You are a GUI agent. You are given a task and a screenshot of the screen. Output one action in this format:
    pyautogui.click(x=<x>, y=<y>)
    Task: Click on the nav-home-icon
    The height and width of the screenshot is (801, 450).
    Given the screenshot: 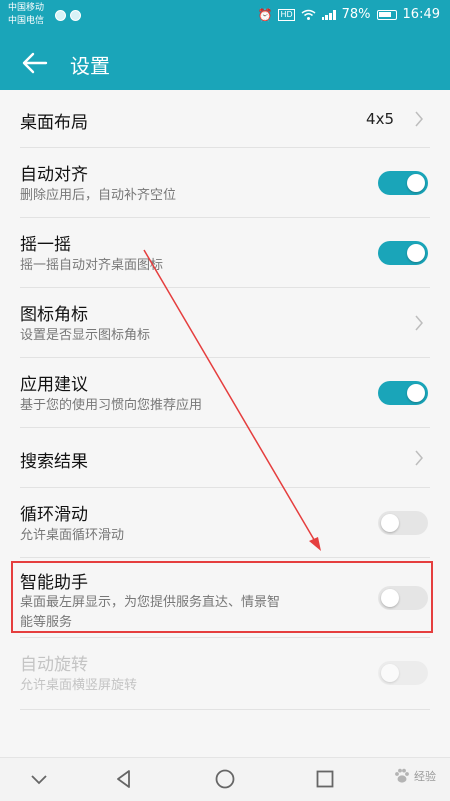 What is the action you would take?
    pyautogui.click(x=225, y=779)
    